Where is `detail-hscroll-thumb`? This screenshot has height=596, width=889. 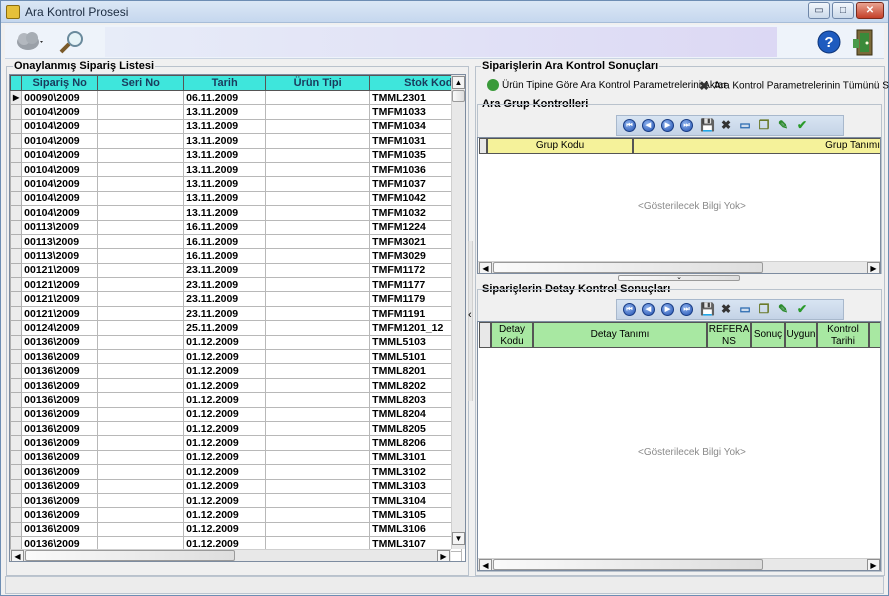
detail-hscroll-thumb is located at coordinates (628, 564).